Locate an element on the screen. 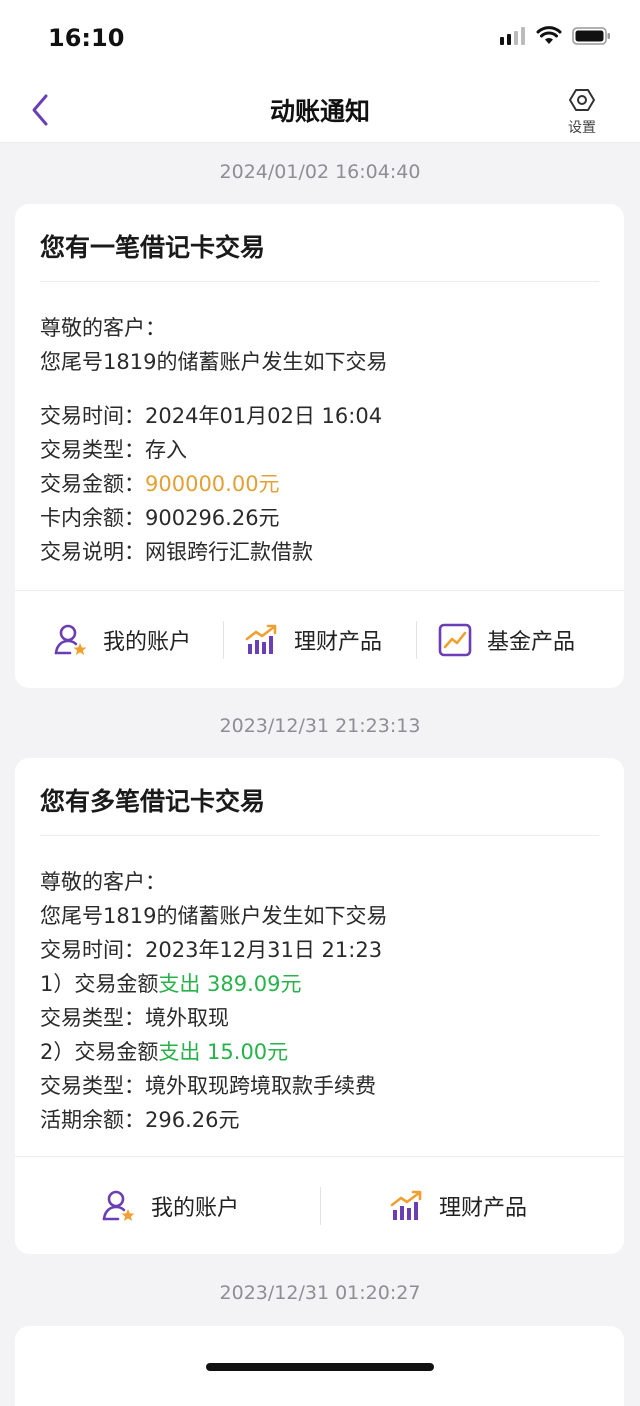 The width and height of the screenshot is (640, 1406). nav-bar: 动账通知 设置 is located at coordinates (320, 110).